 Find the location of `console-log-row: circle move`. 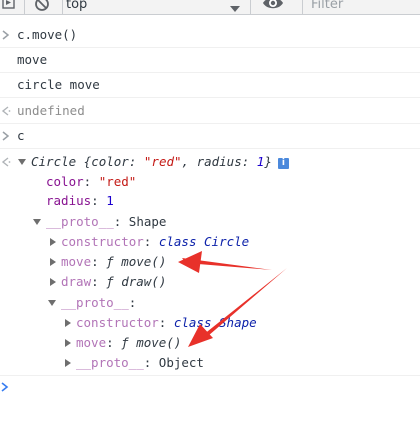

console-log-row: circle move is located at coordinates (210, 85).